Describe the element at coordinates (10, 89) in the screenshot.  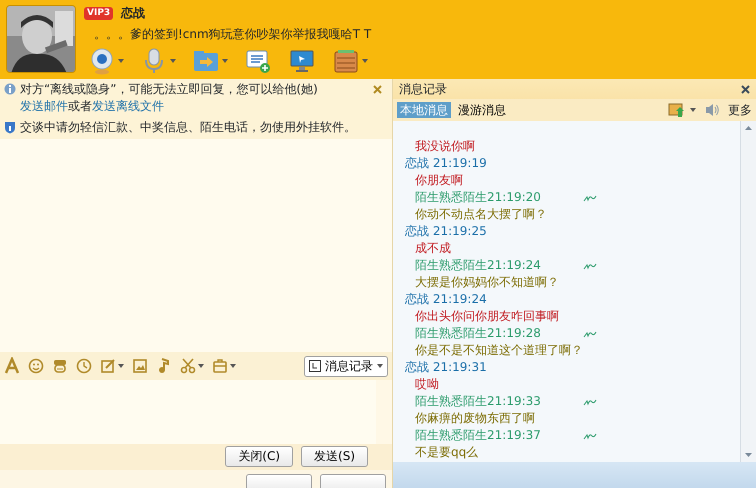
I see `info-icon` at that location.